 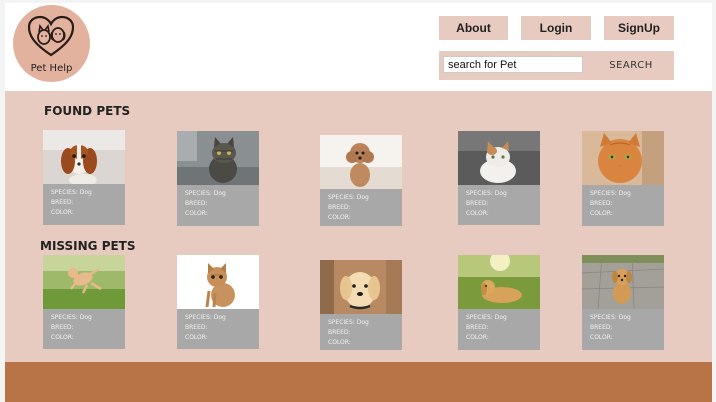 I want to click on white-cat-photo, so click(x=499, y=158).